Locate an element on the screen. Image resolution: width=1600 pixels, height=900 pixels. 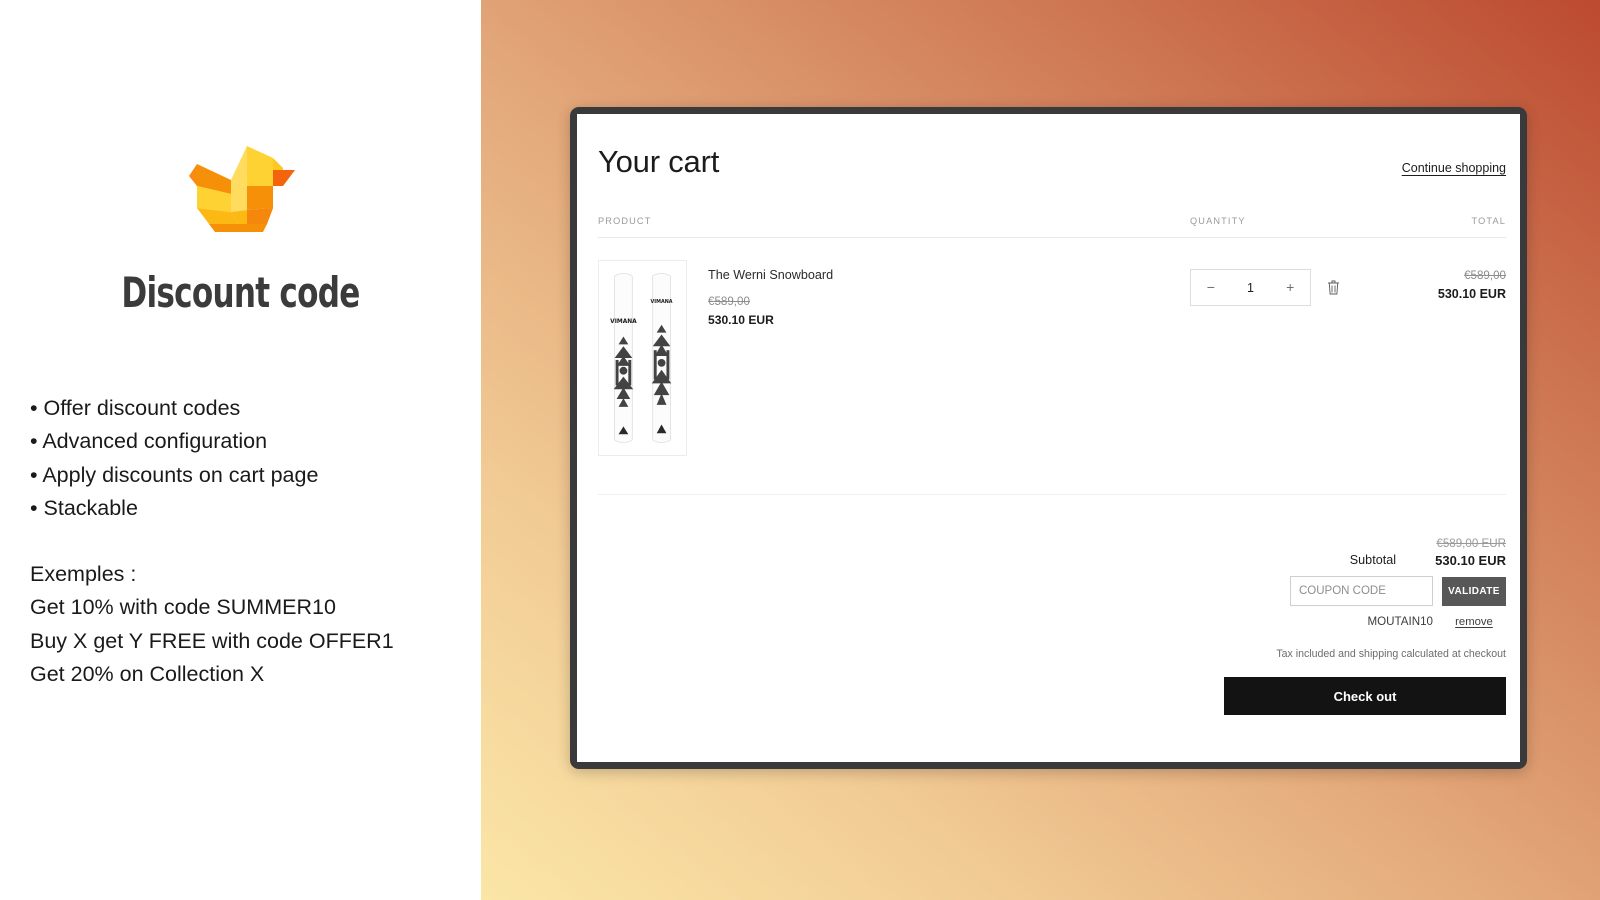
example-item: Buy X get Y FREE with code OFFER1 is located at coordinates (212, 640).